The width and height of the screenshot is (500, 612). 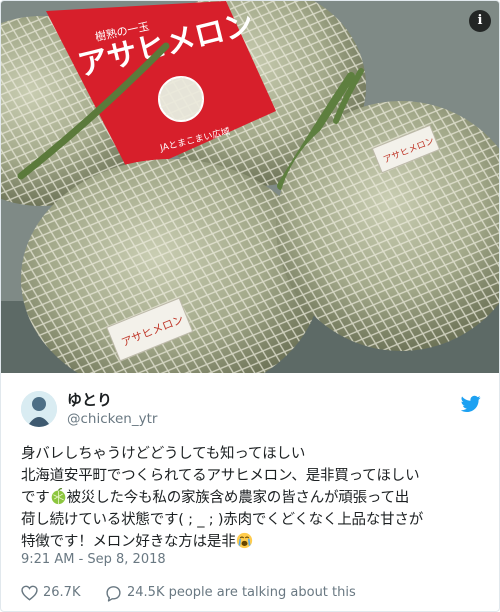 I want to click on tweet-header: ゆとり @chicken_ytr, so click(x=251, y=413).